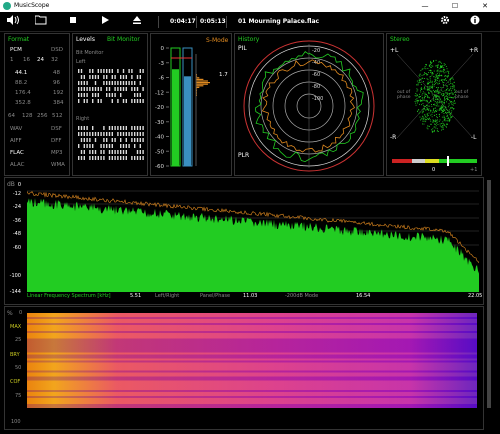  Describe the element at coordinates (445, 22) in the screenshot. I see `settings-gear-icon` at that location.